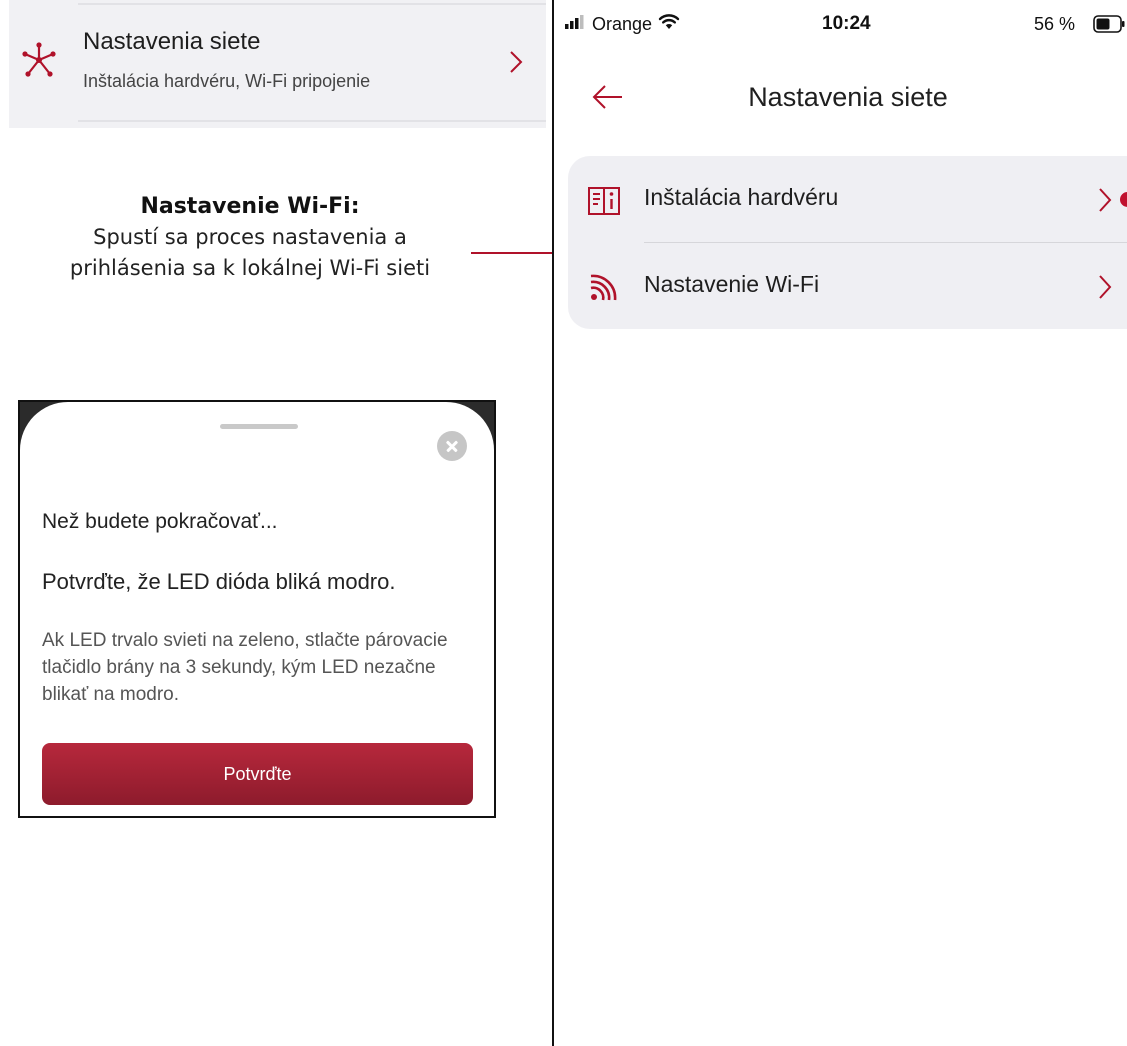 This screenshot has width=1127, height=1046. What do you see at coordinates (847, 286) in the screenshot?
I see `list-item-wifi-setup: Nastavenie Wi-Fi` at bounding box center [847, 286].